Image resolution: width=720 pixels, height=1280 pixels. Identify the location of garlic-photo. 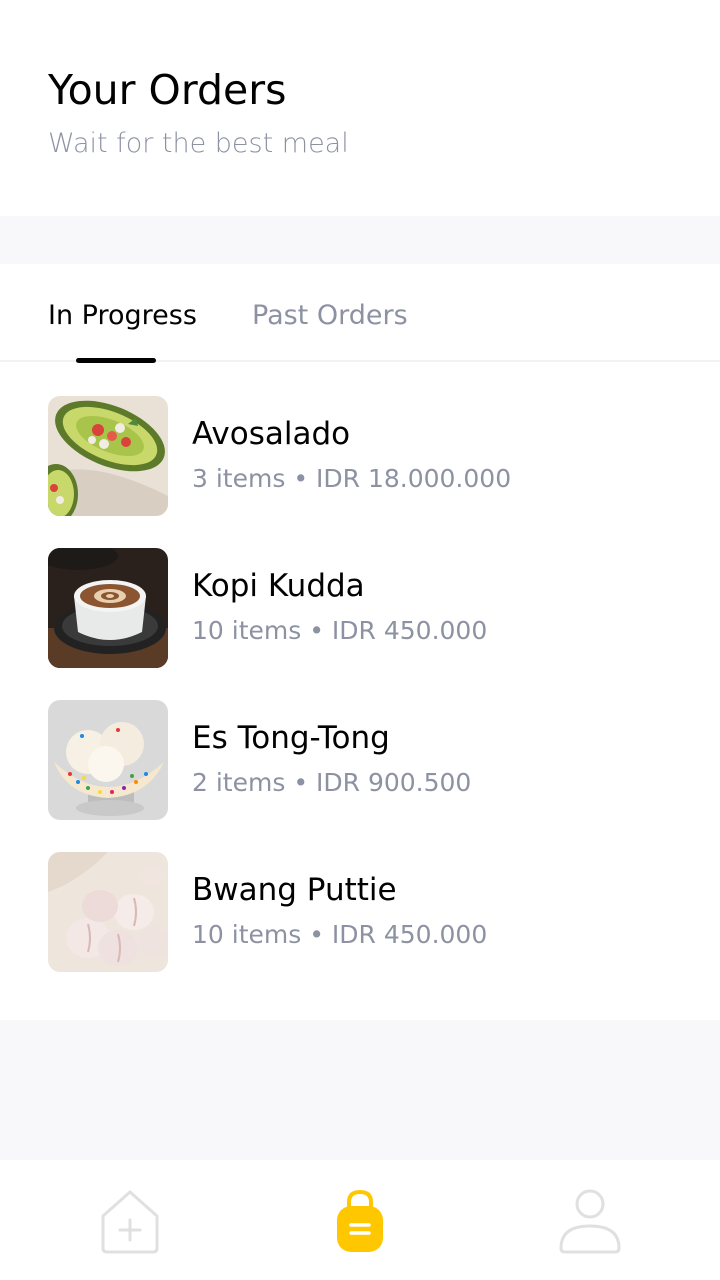
(108, 912).